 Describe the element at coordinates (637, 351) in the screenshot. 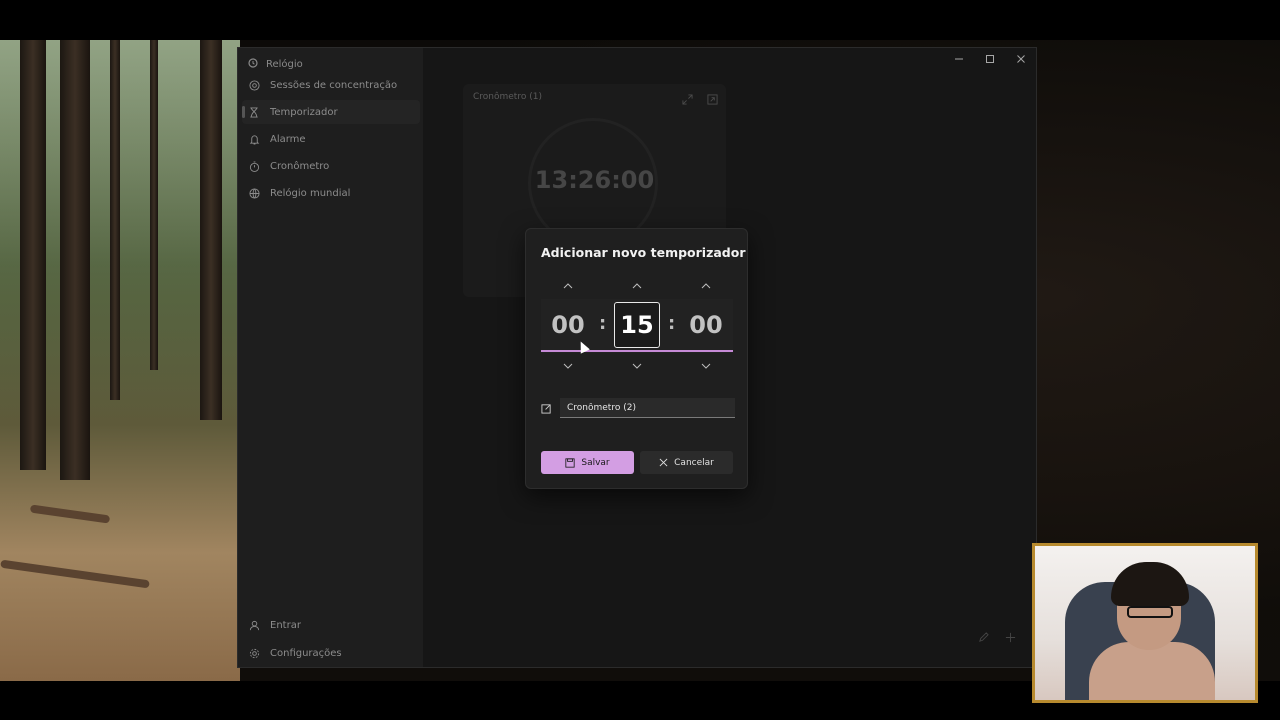

I see `time-picker-underline` at that location.